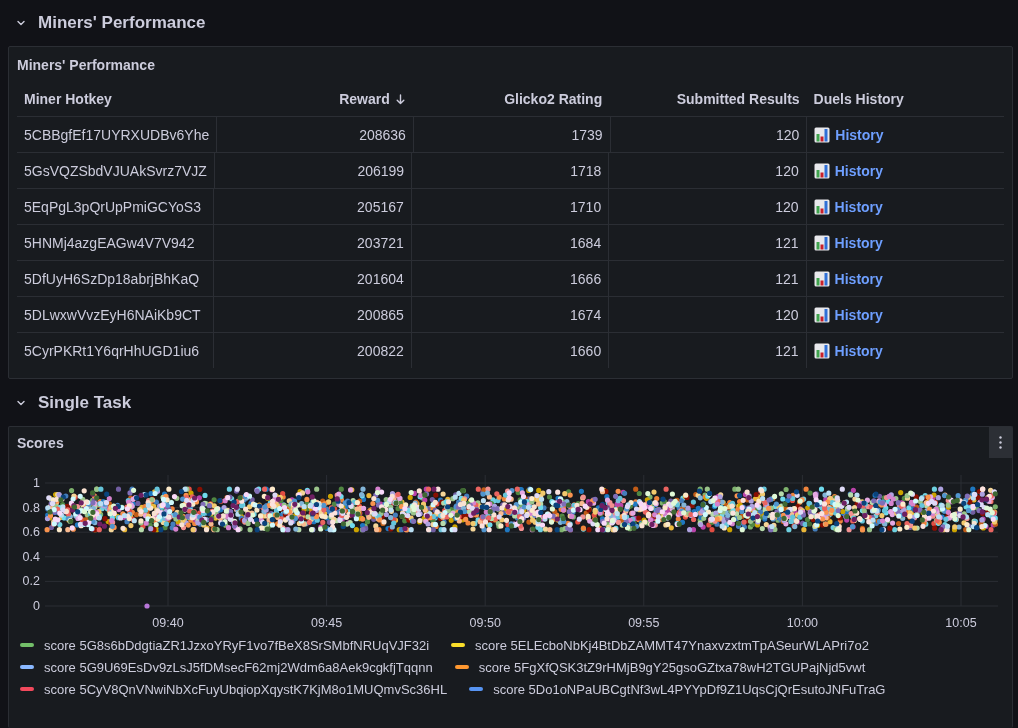 The image size is (1018, 728). I want to click on axis-label: 09:45, so click(326, 623).